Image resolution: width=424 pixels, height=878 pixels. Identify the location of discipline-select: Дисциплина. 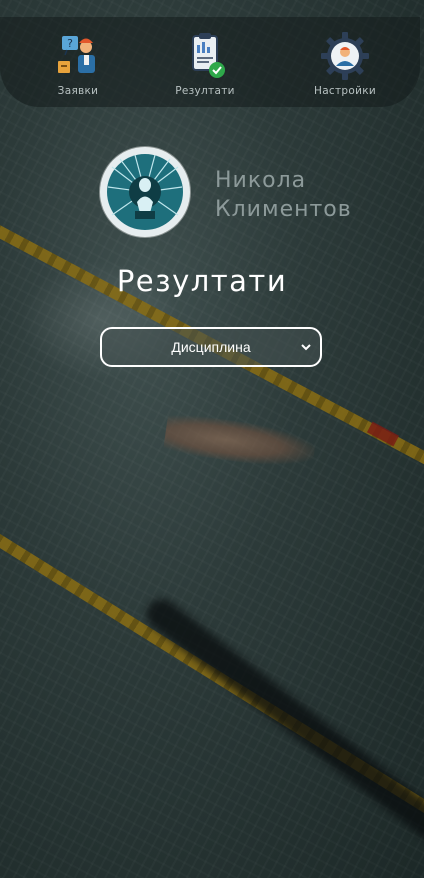
(211, 347).